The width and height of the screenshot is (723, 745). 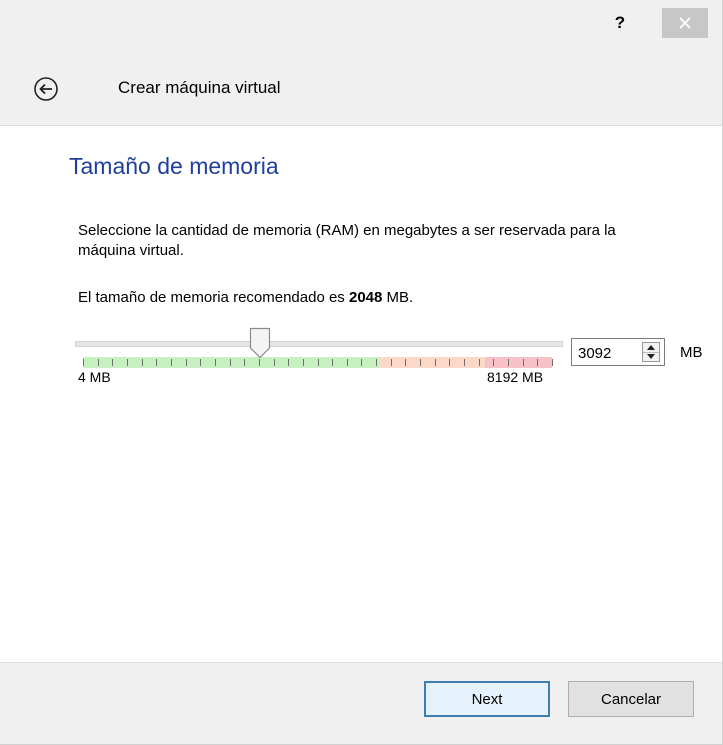 I want to click on recommend-prefix: El tamaño de memoria recomendado es, so click(x=213, y=297).